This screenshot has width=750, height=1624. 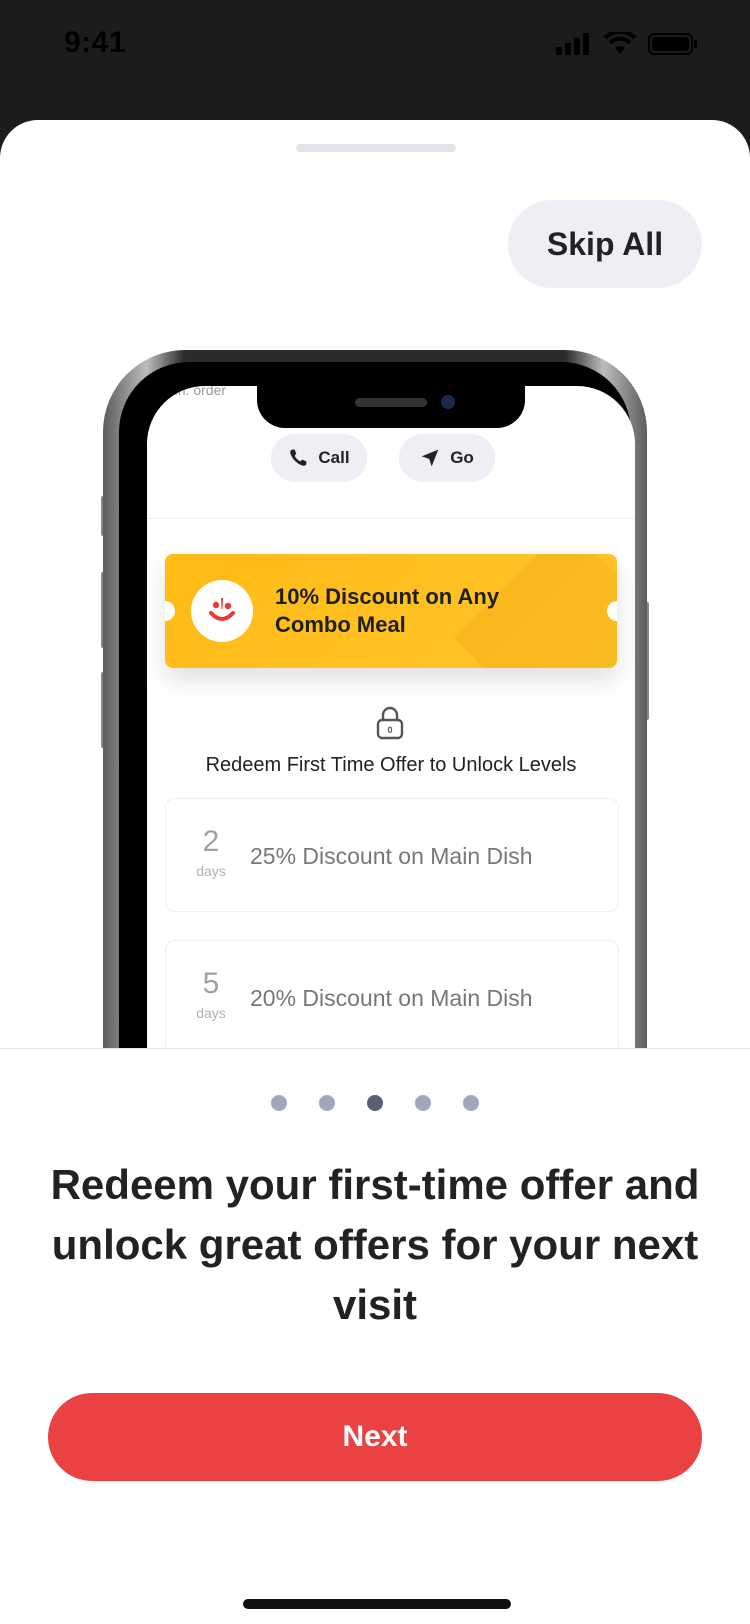 What do you see at coordinates (462, 457) in the screenshot?
I see `go-label: Go` at bounding box center [462, 457].